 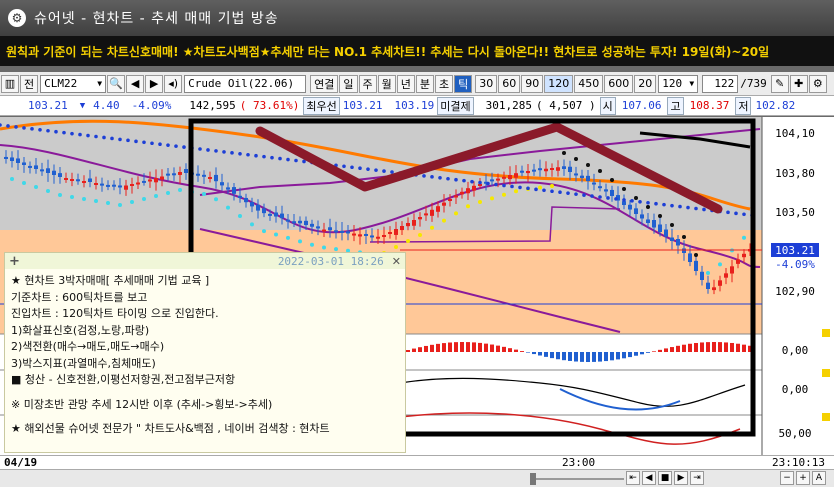 I want to click on time-axis-current: 23:10:13, so click(x=798, y=462).